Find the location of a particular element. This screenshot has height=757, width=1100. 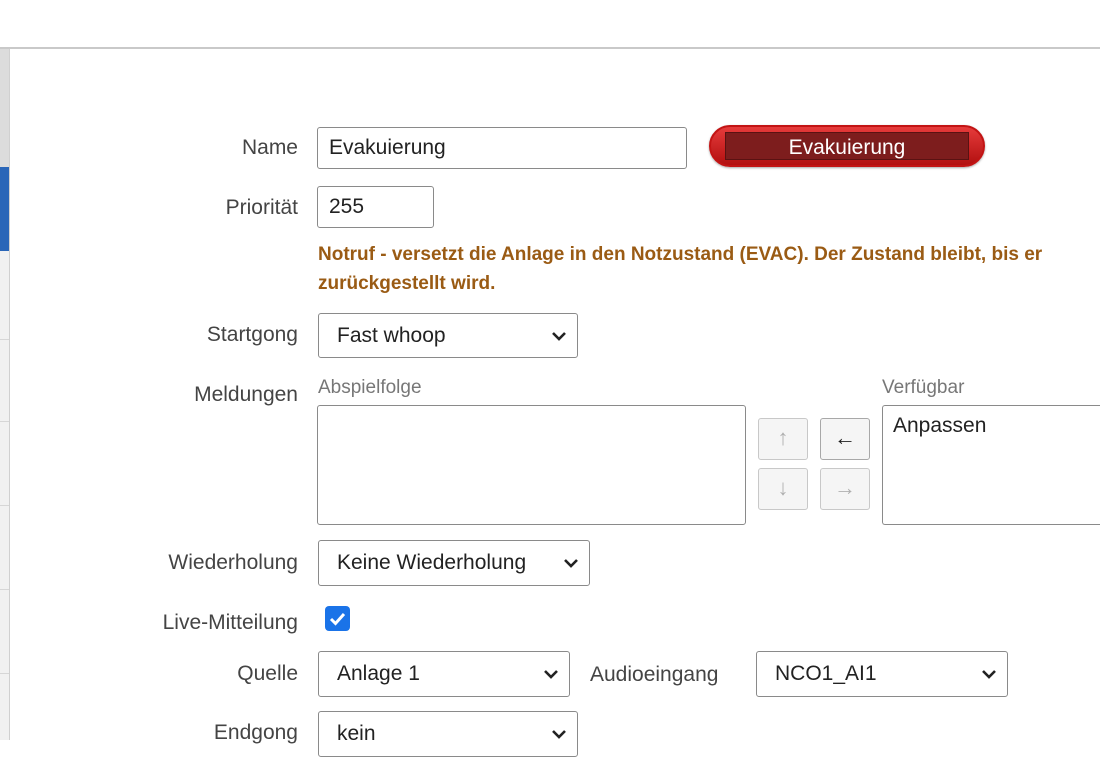

repeat-value: Keine Wiederholung is located at coordinates (432, 562).